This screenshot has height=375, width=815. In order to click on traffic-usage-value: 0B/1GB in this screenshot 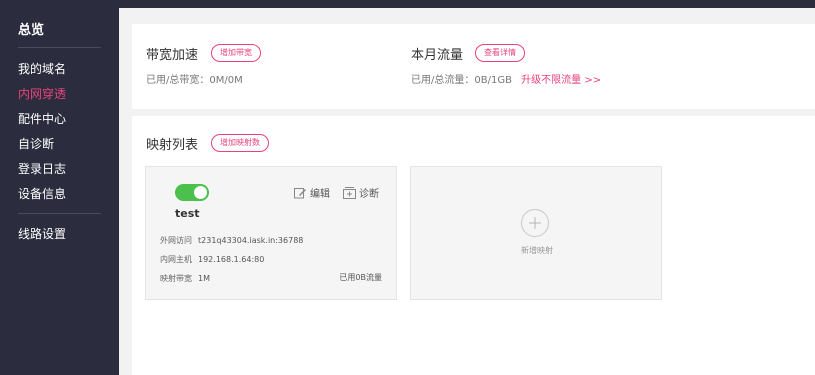, I will do `click(493, 80)`.